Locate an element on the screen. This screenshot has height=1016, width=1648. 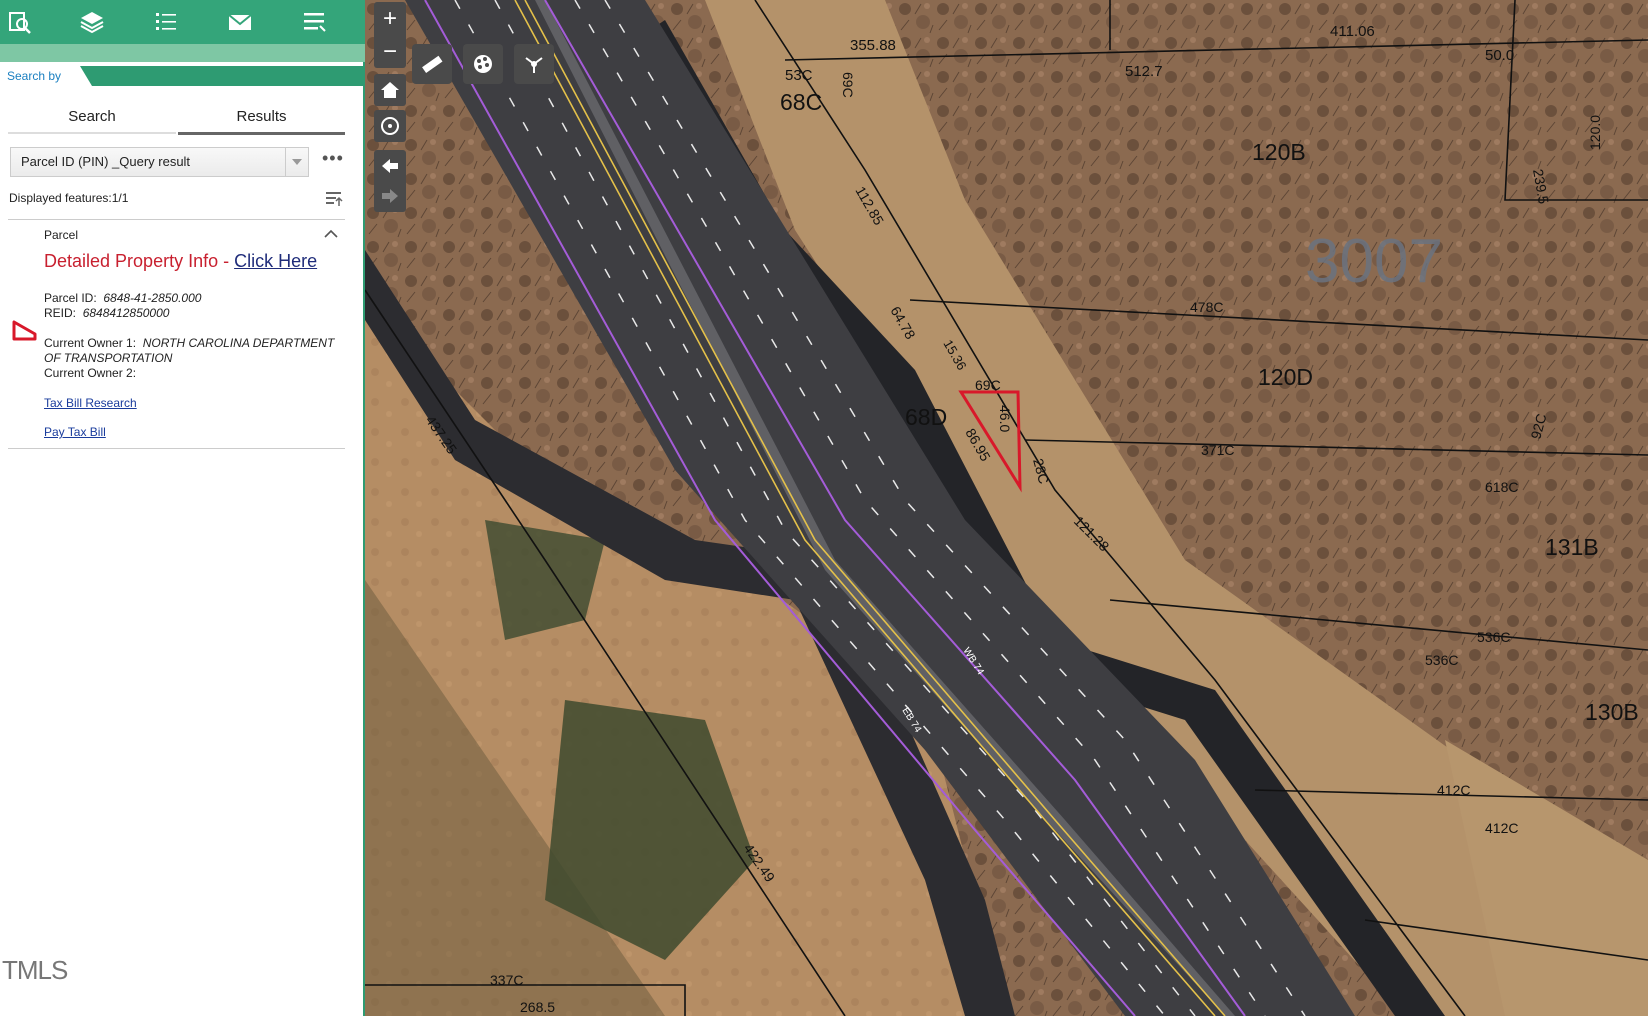
map-label: 478C is located at coordinates (1206, 307).